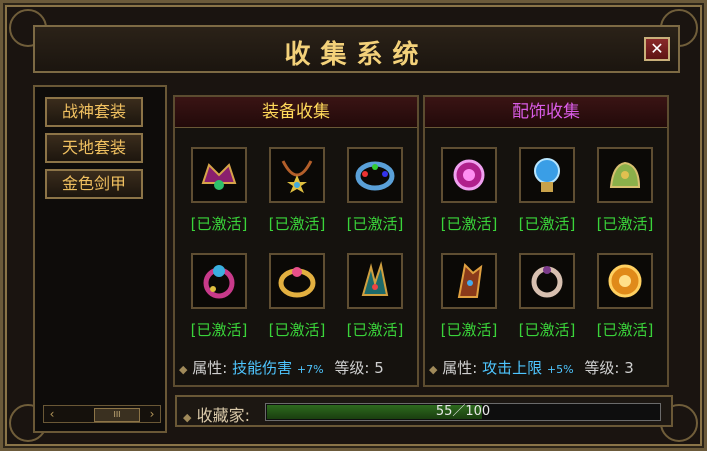 Image resolution: width=707 pixels, height=451 pixels. Describe the element at coordinates (469, 175) in the screenshot. I see `purple-orb-icon` at that location.